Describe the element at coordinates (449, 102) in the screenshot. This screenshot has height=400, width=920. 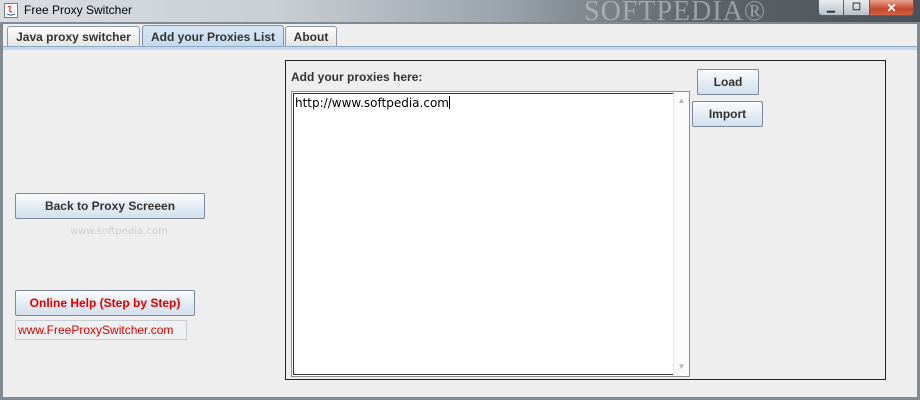
I see `text-caret` at that location.